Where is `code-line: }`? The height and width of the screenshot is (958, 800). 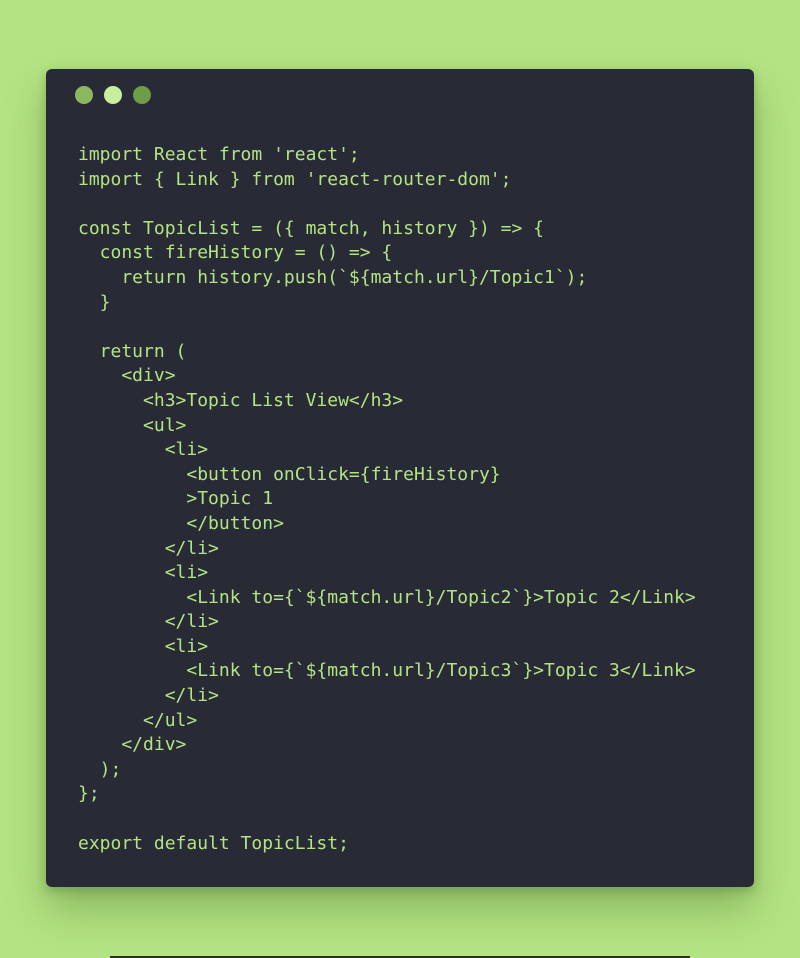 code-line: } is located at coordinates (94, 302).